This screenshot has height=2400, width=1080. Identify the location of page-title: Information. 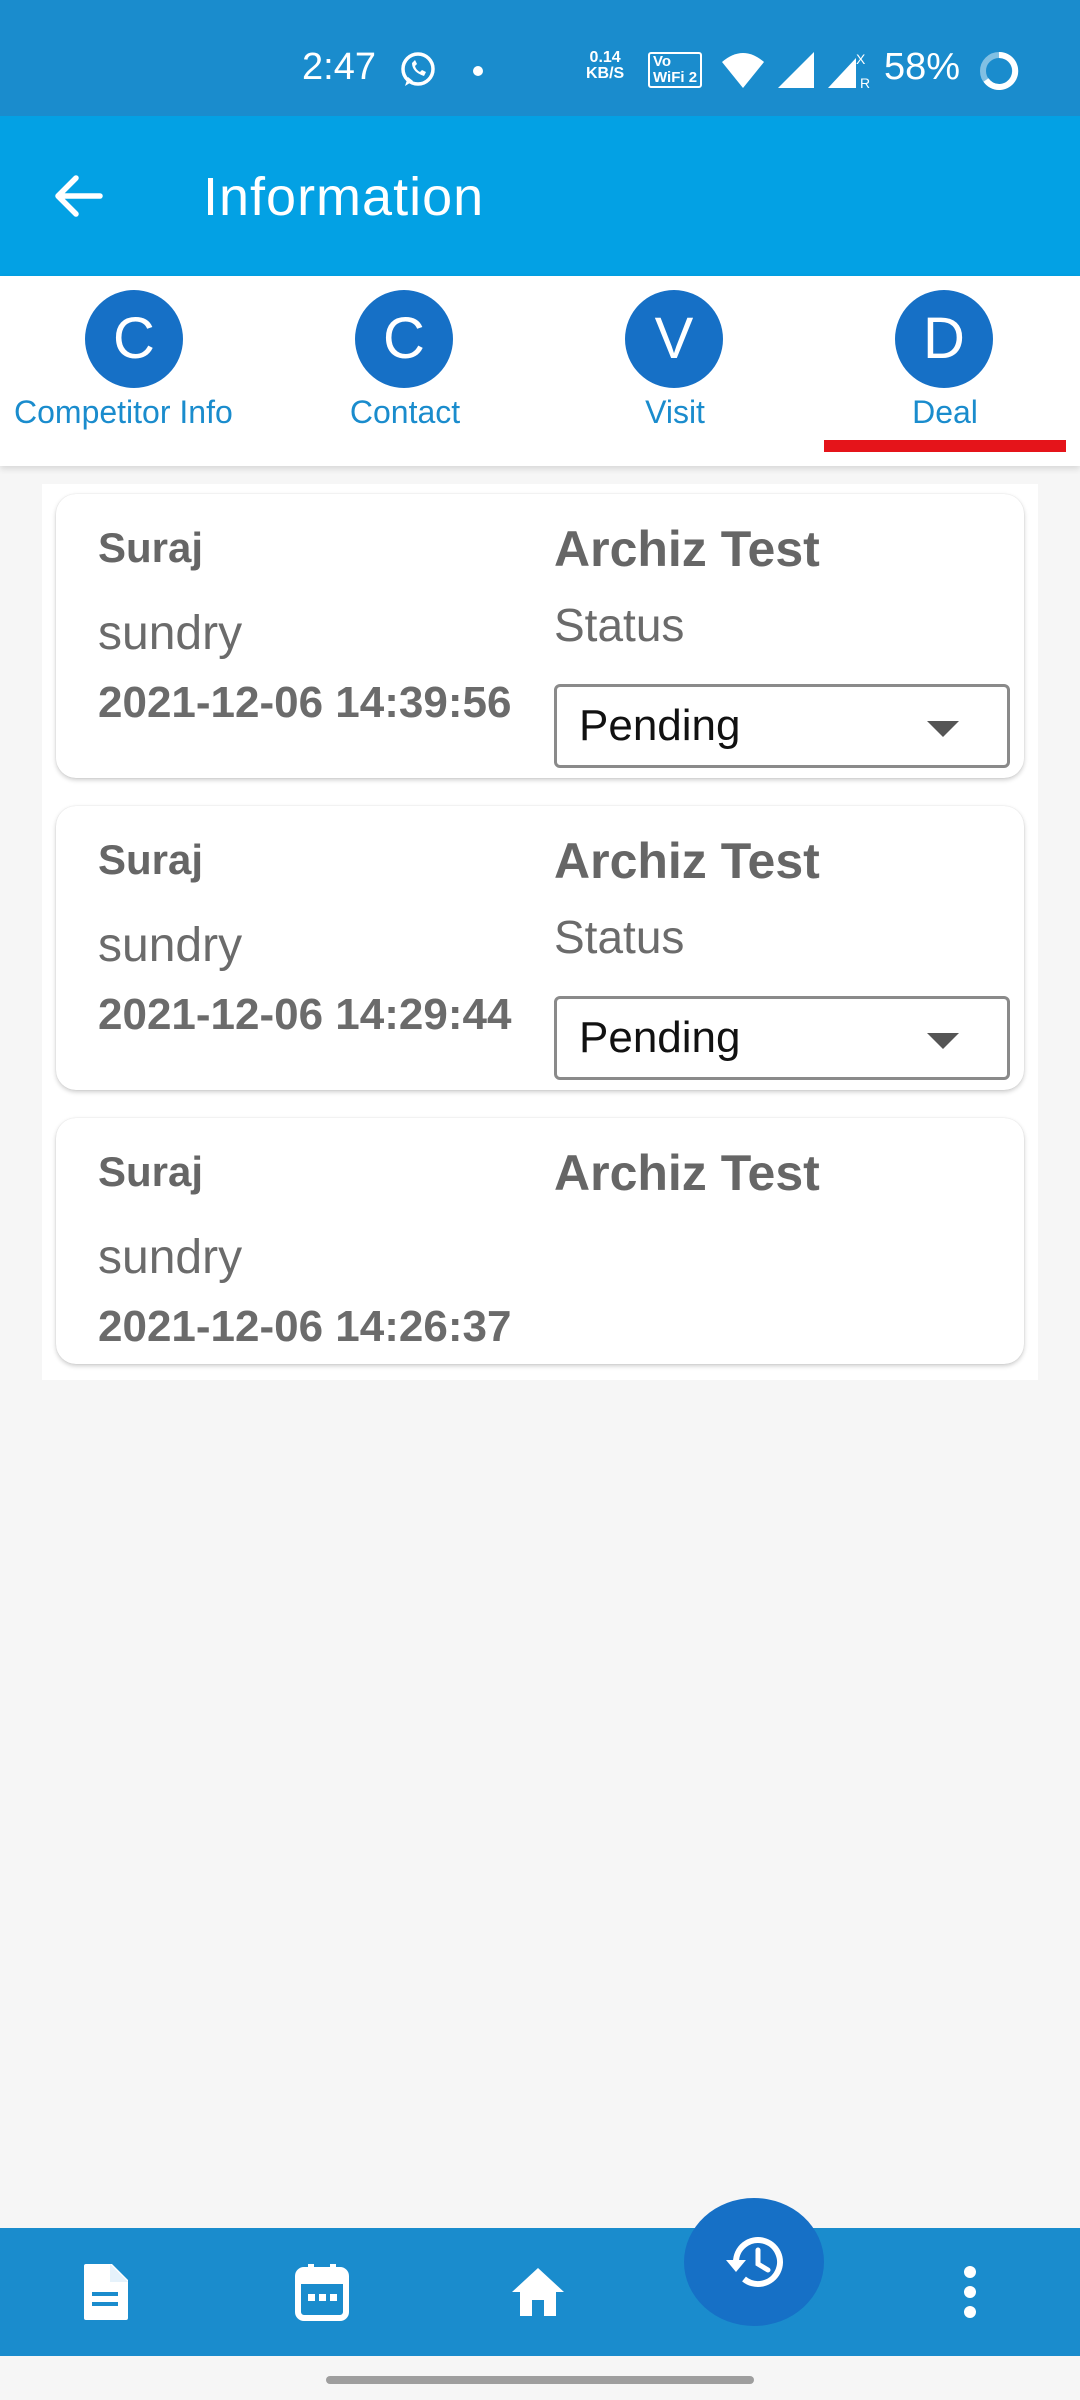
(344, 197).